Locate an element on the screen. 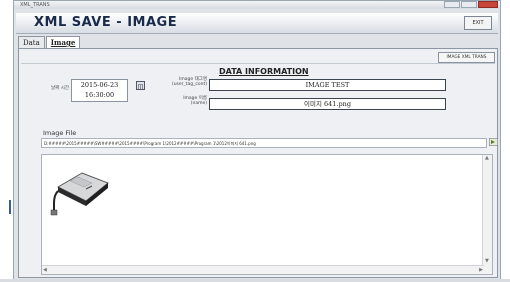 The height and width of the screenshot is (282, 510). image-xml-trans-button: IMAGE XML TRANS is located at coordinates (466, 57).